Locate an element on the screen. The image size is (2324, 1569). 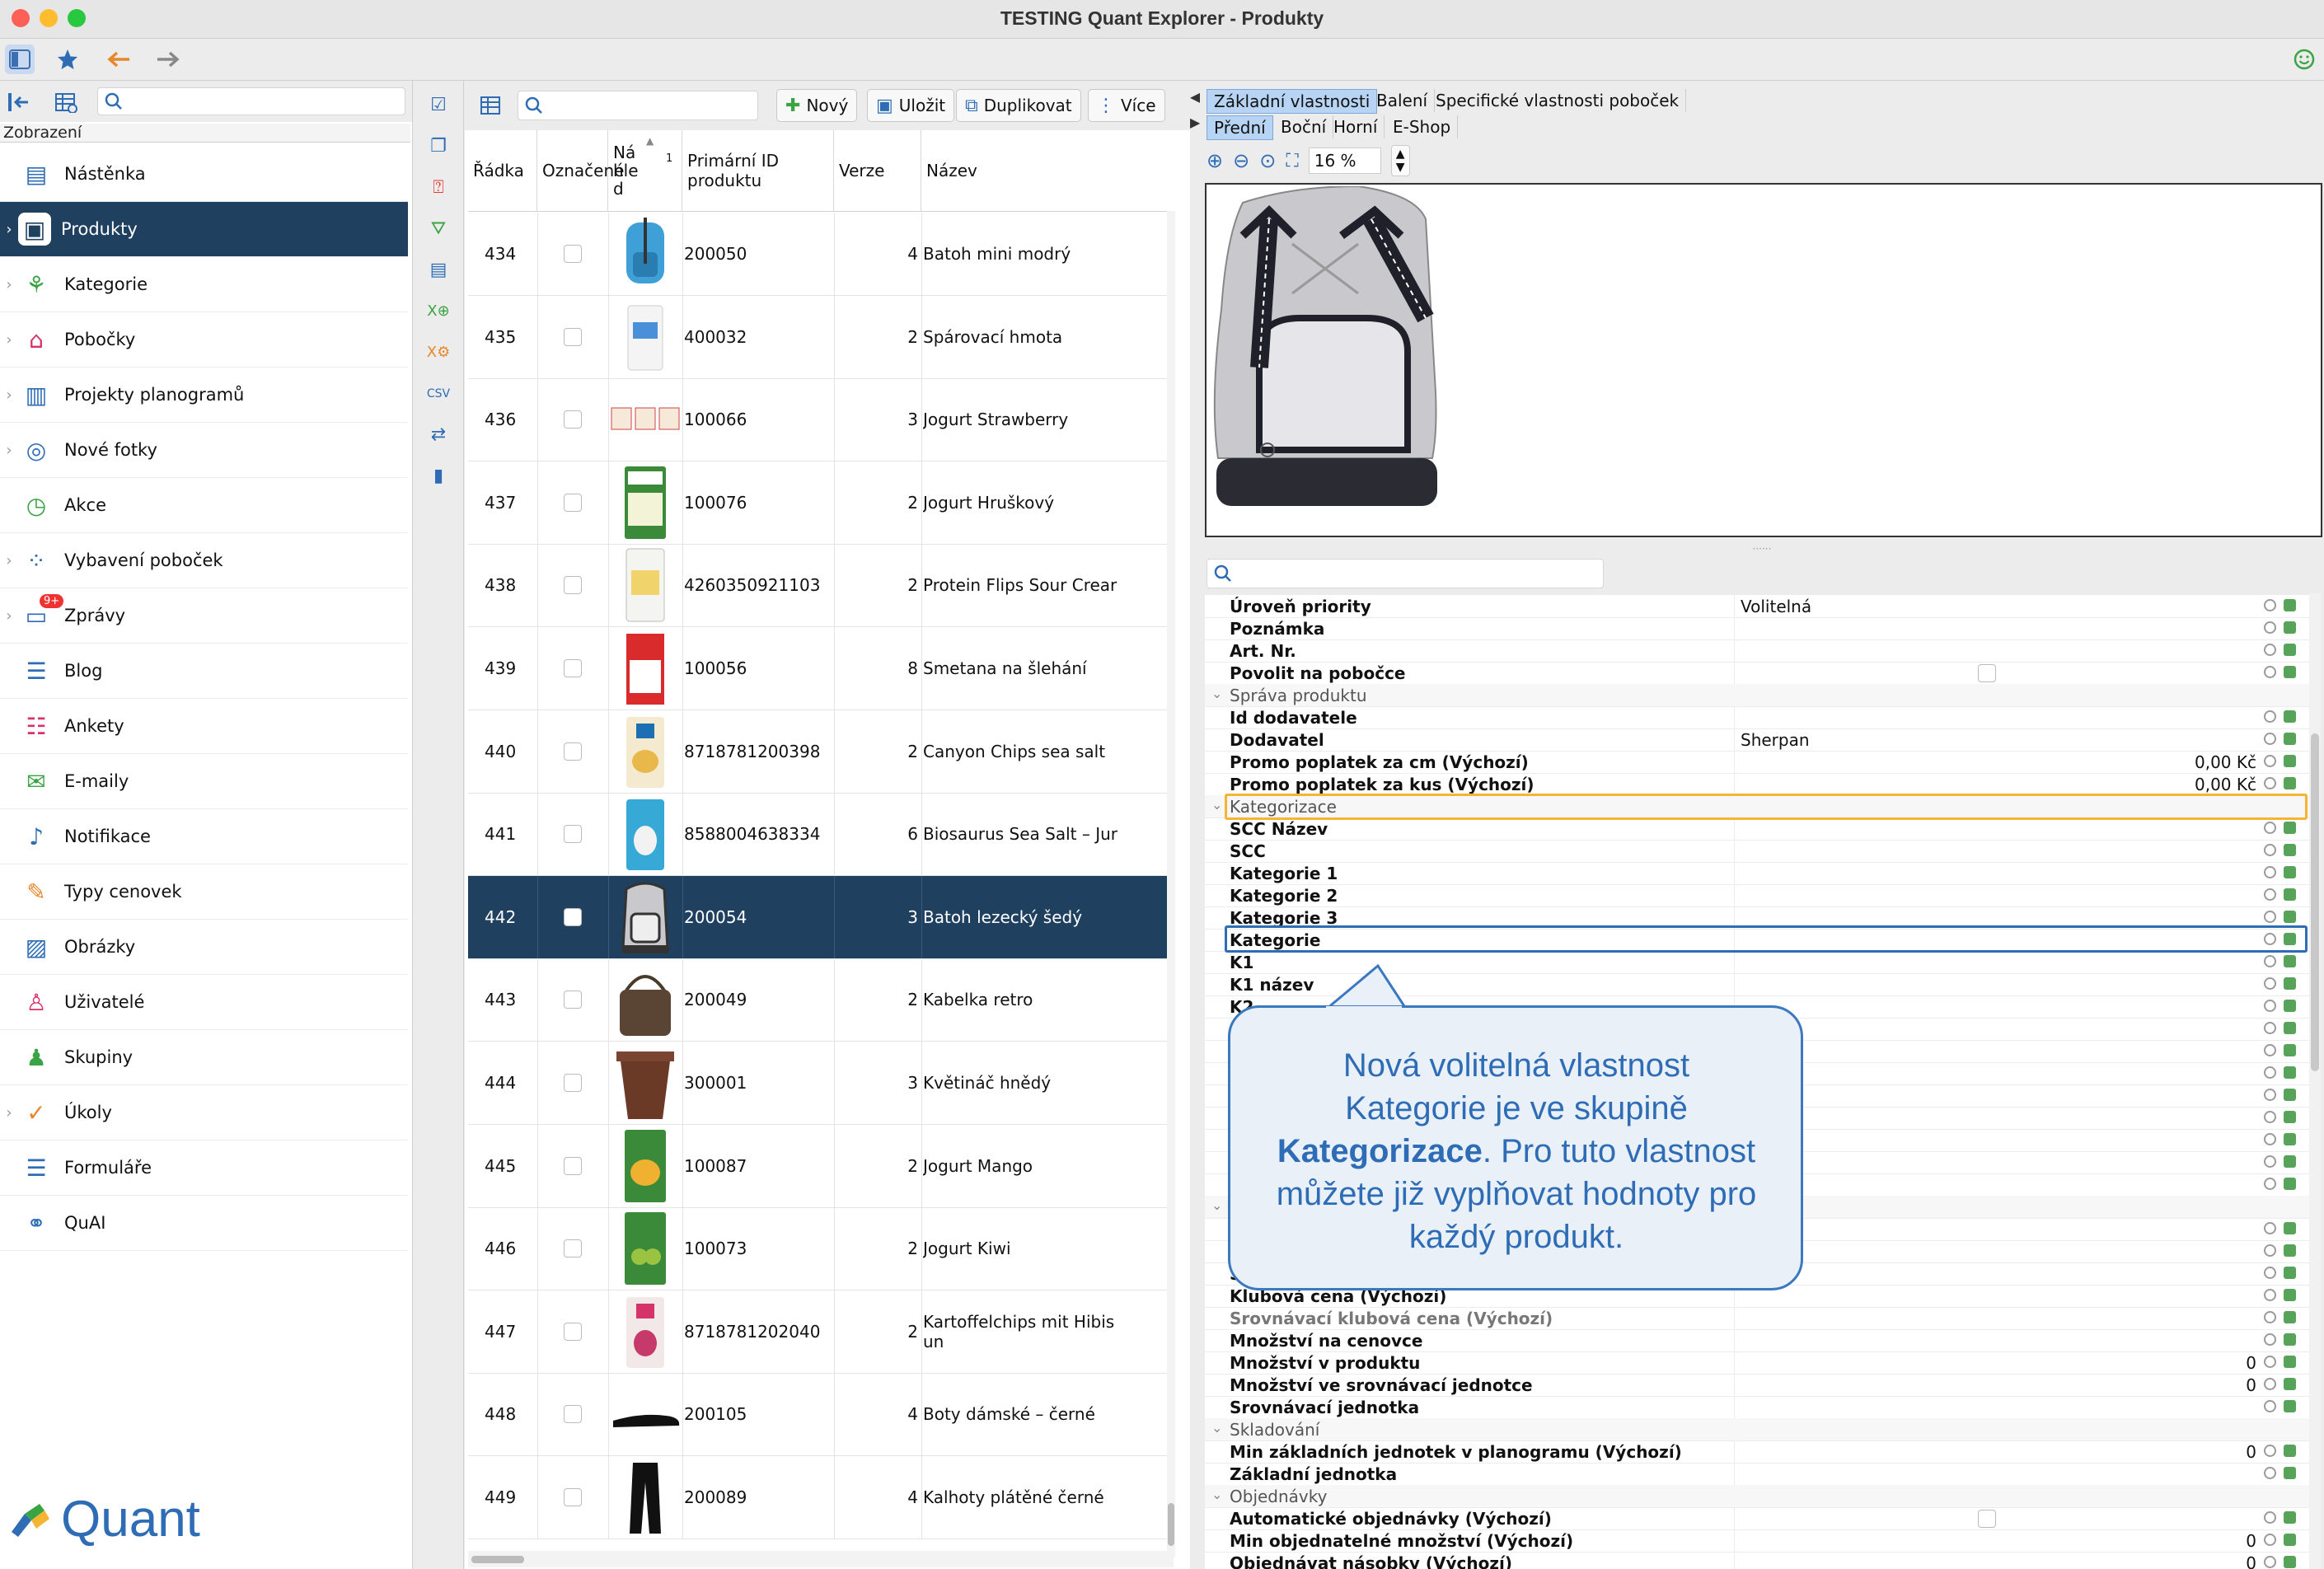
property-row: SCC is located at coordinates (1757, 851).